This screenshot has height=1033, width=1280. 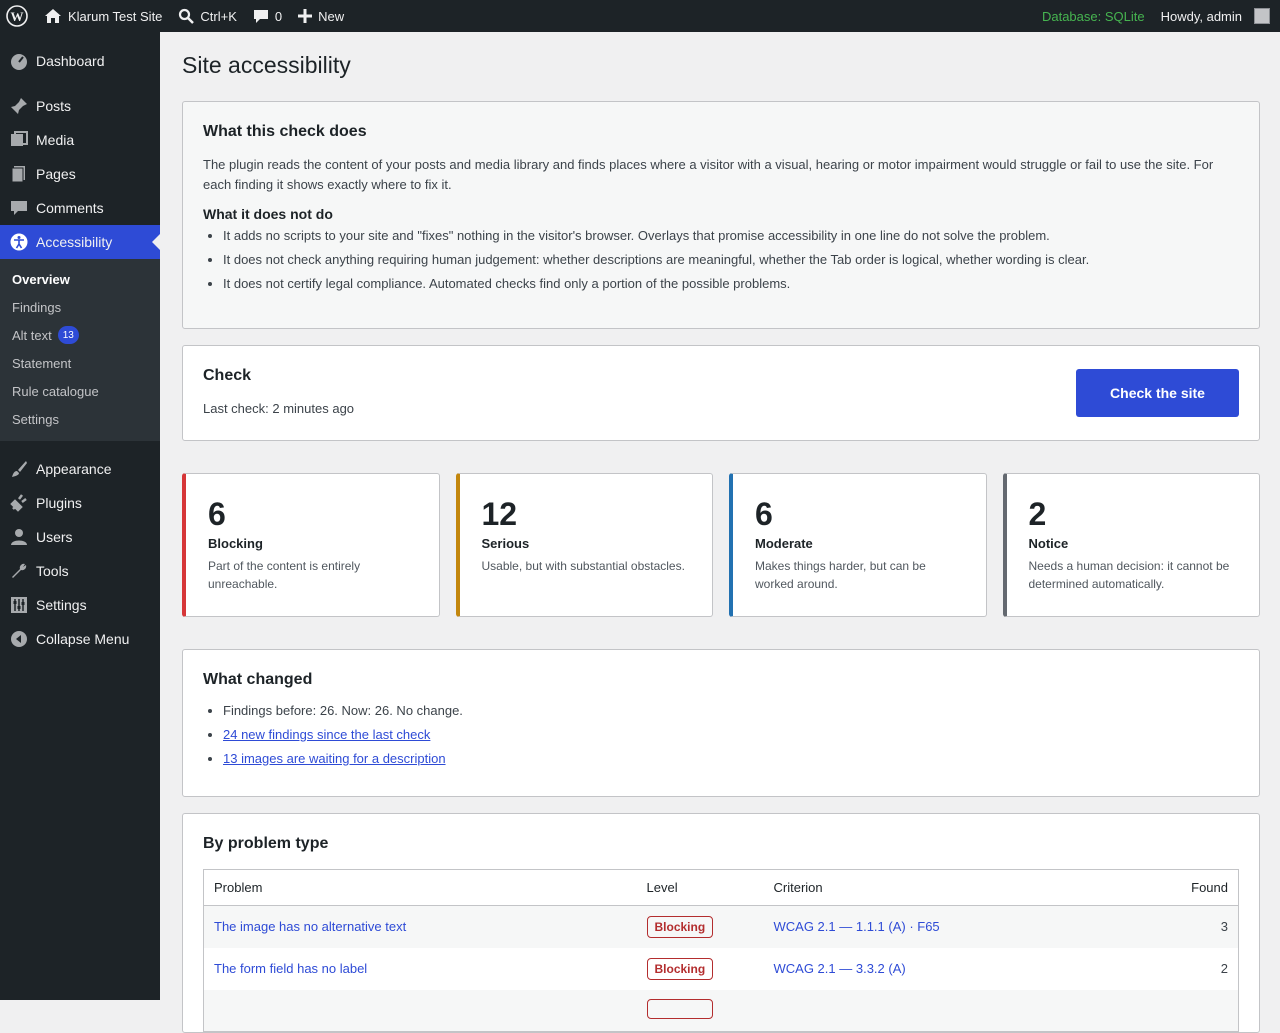 What do you see at coordinates (80, 140) in the screenshot?
I see `menu-media: Media` at bounding box center [80, 140].